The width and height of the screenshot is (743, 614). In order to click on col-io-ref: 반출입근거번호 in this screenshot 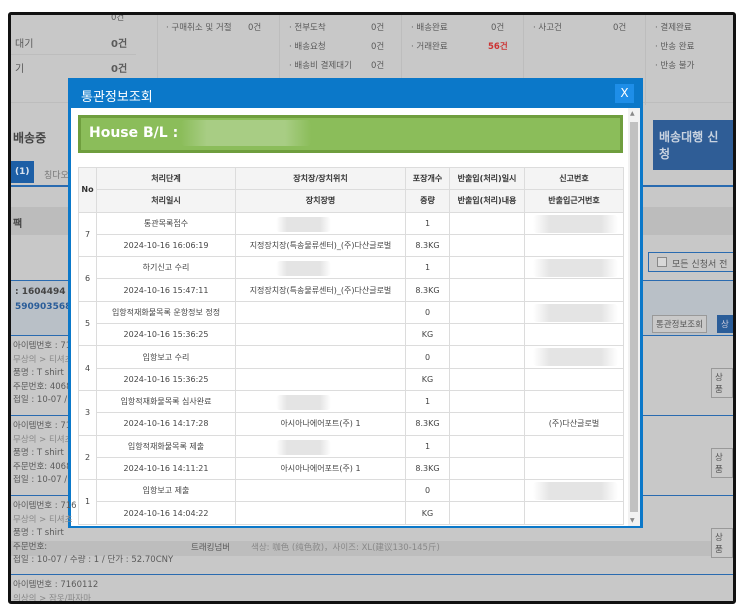, I will do `click(574, 201)`.